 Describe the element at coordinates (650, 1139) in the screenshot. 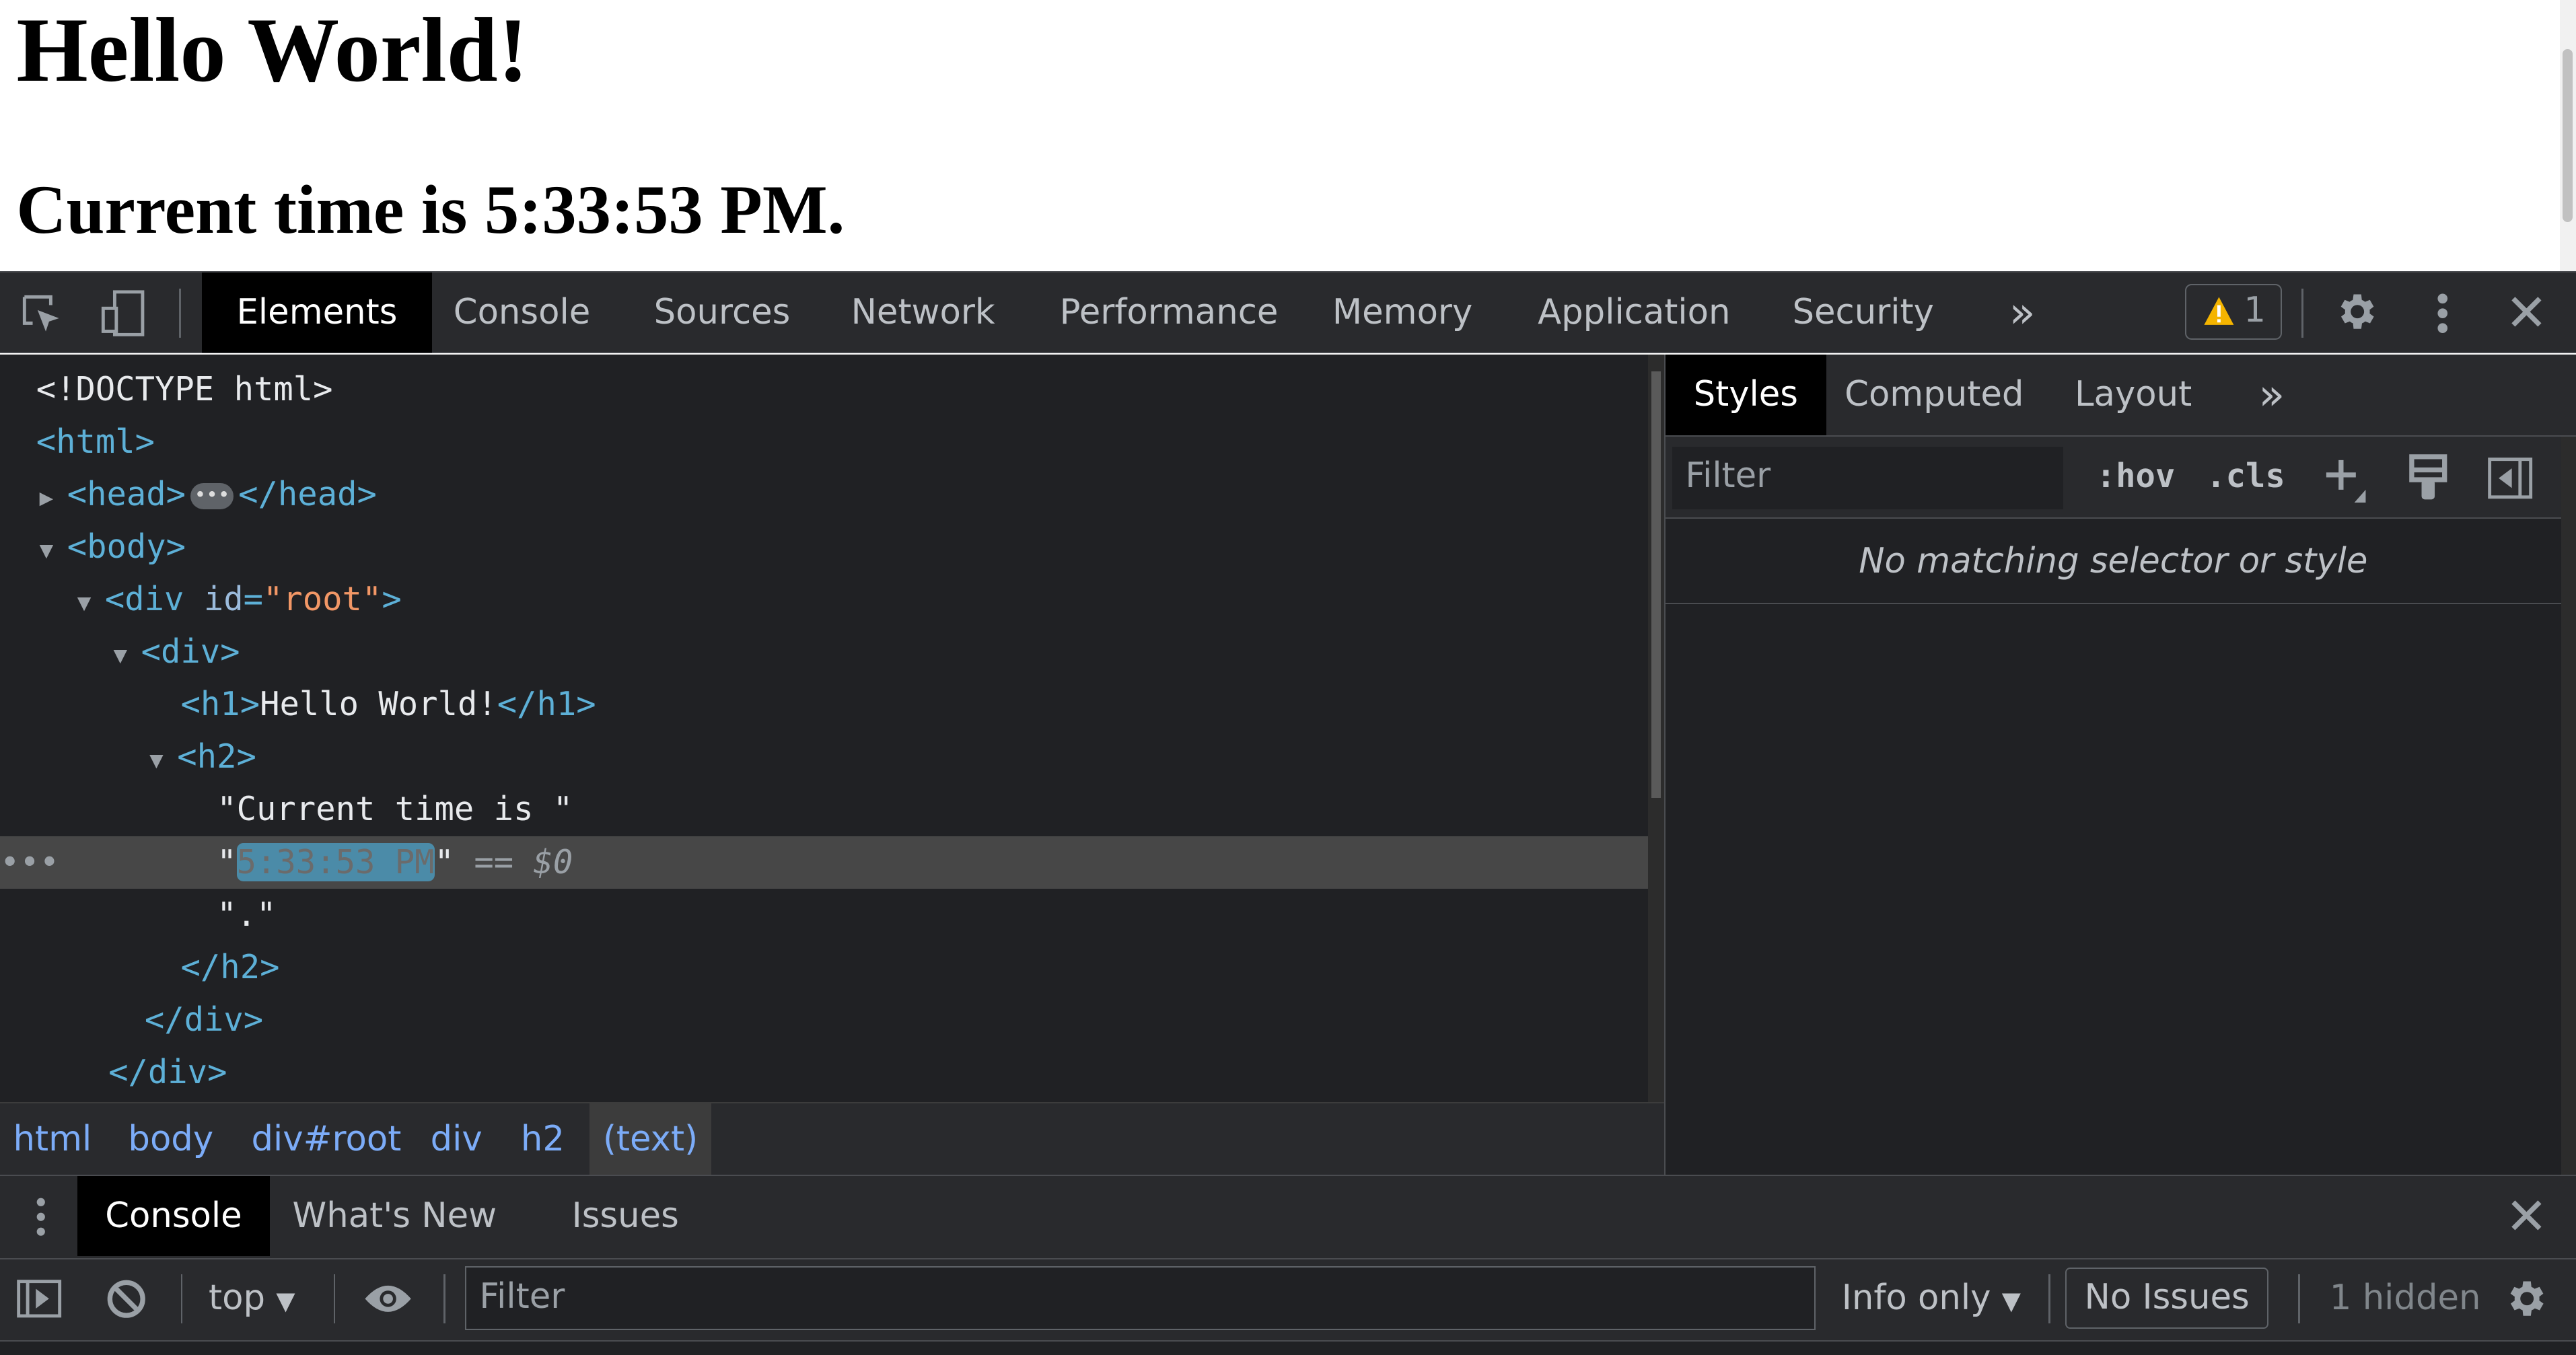

I see `breadcrumb-text: (text)` at that location.